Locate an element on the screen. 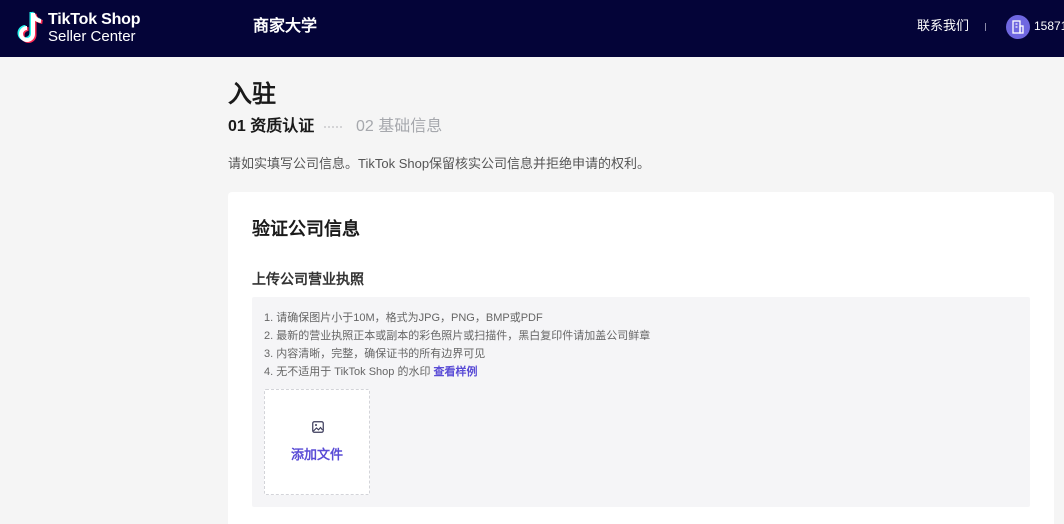 The height and width of the screenshot is (524, 1064). account-id: 15871 is located at coordinates (1049, 26).